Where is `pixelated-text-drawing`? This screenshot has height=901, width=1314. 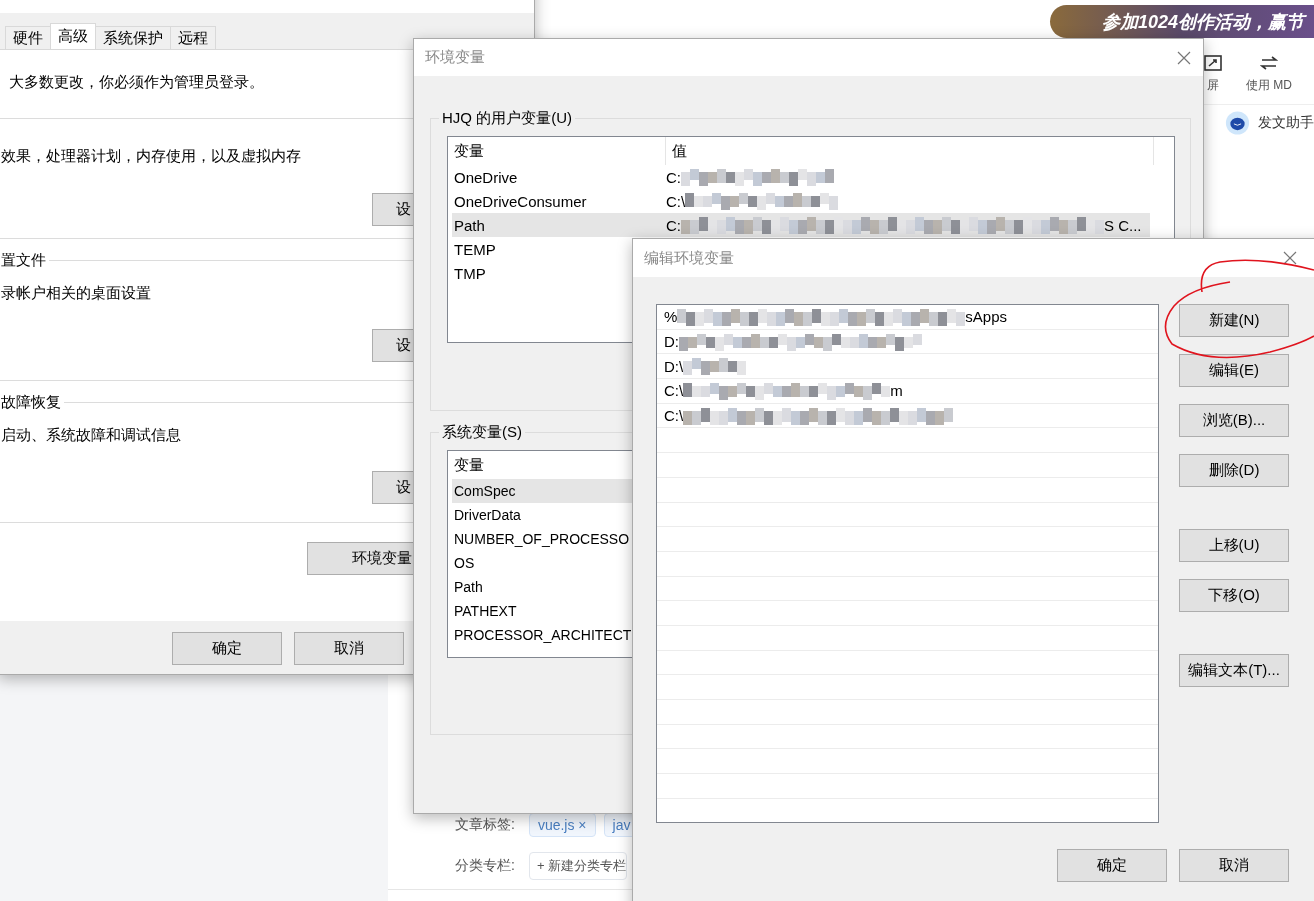 pixelated-text-drawing is located at coordinates (715, 366).